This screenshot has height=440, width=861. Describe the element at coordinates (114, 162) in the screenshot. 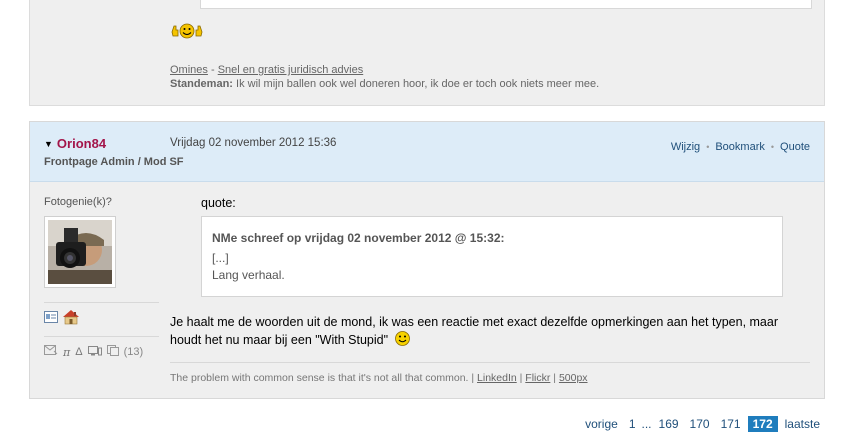

I see `user-role: Frontpage Admin / Mod SF` at that location.